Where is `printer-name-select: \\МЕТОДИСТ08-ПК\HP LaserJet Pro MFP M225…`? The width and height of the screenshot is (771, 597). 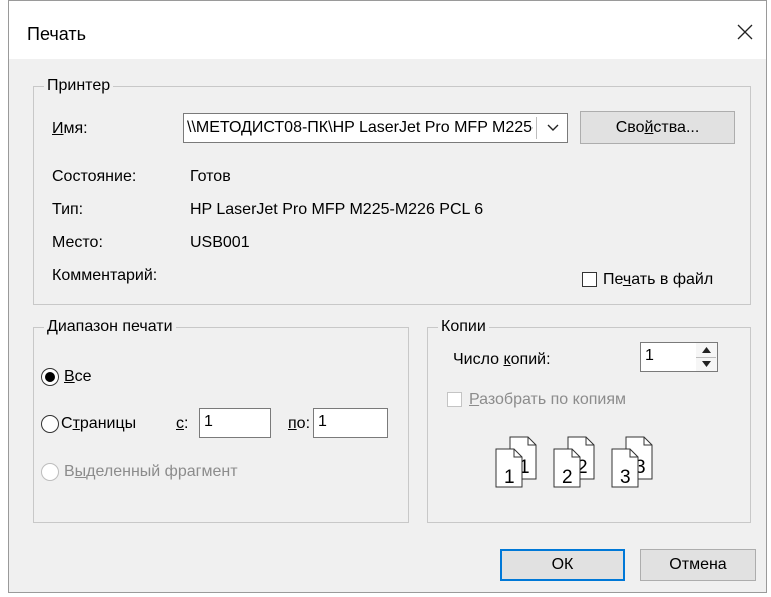 printer-name-select: \\МЕТОДИСТ08-ПК\HP LaserJet Pro MFP M225… is located at coordinates (375, 128).